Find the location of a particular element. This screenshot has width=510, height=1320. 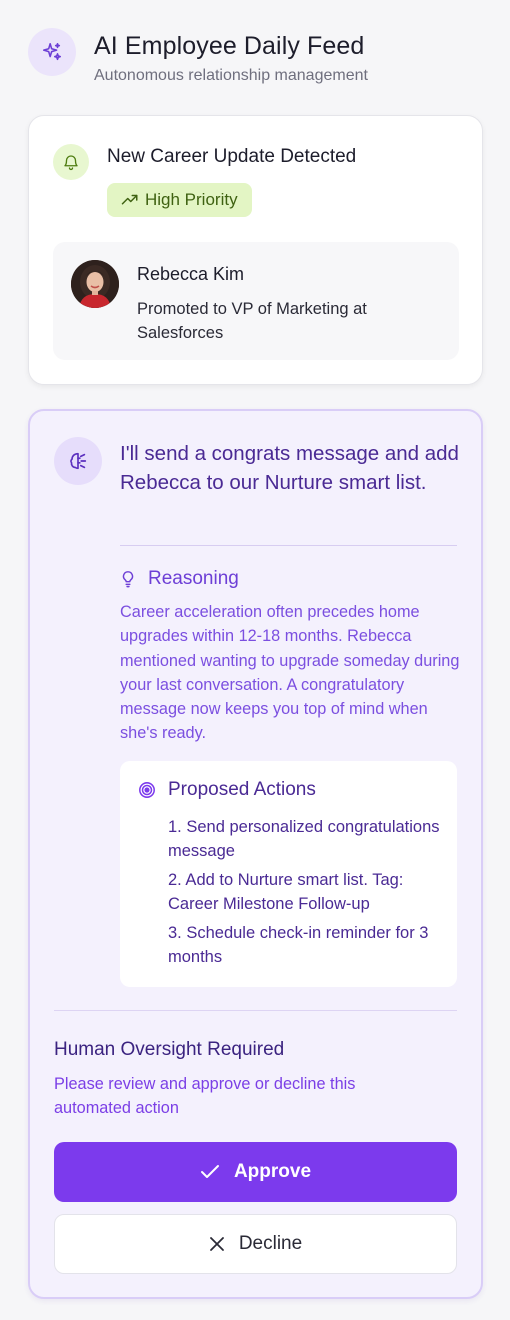

avatar is located at coordinates (95, 284).